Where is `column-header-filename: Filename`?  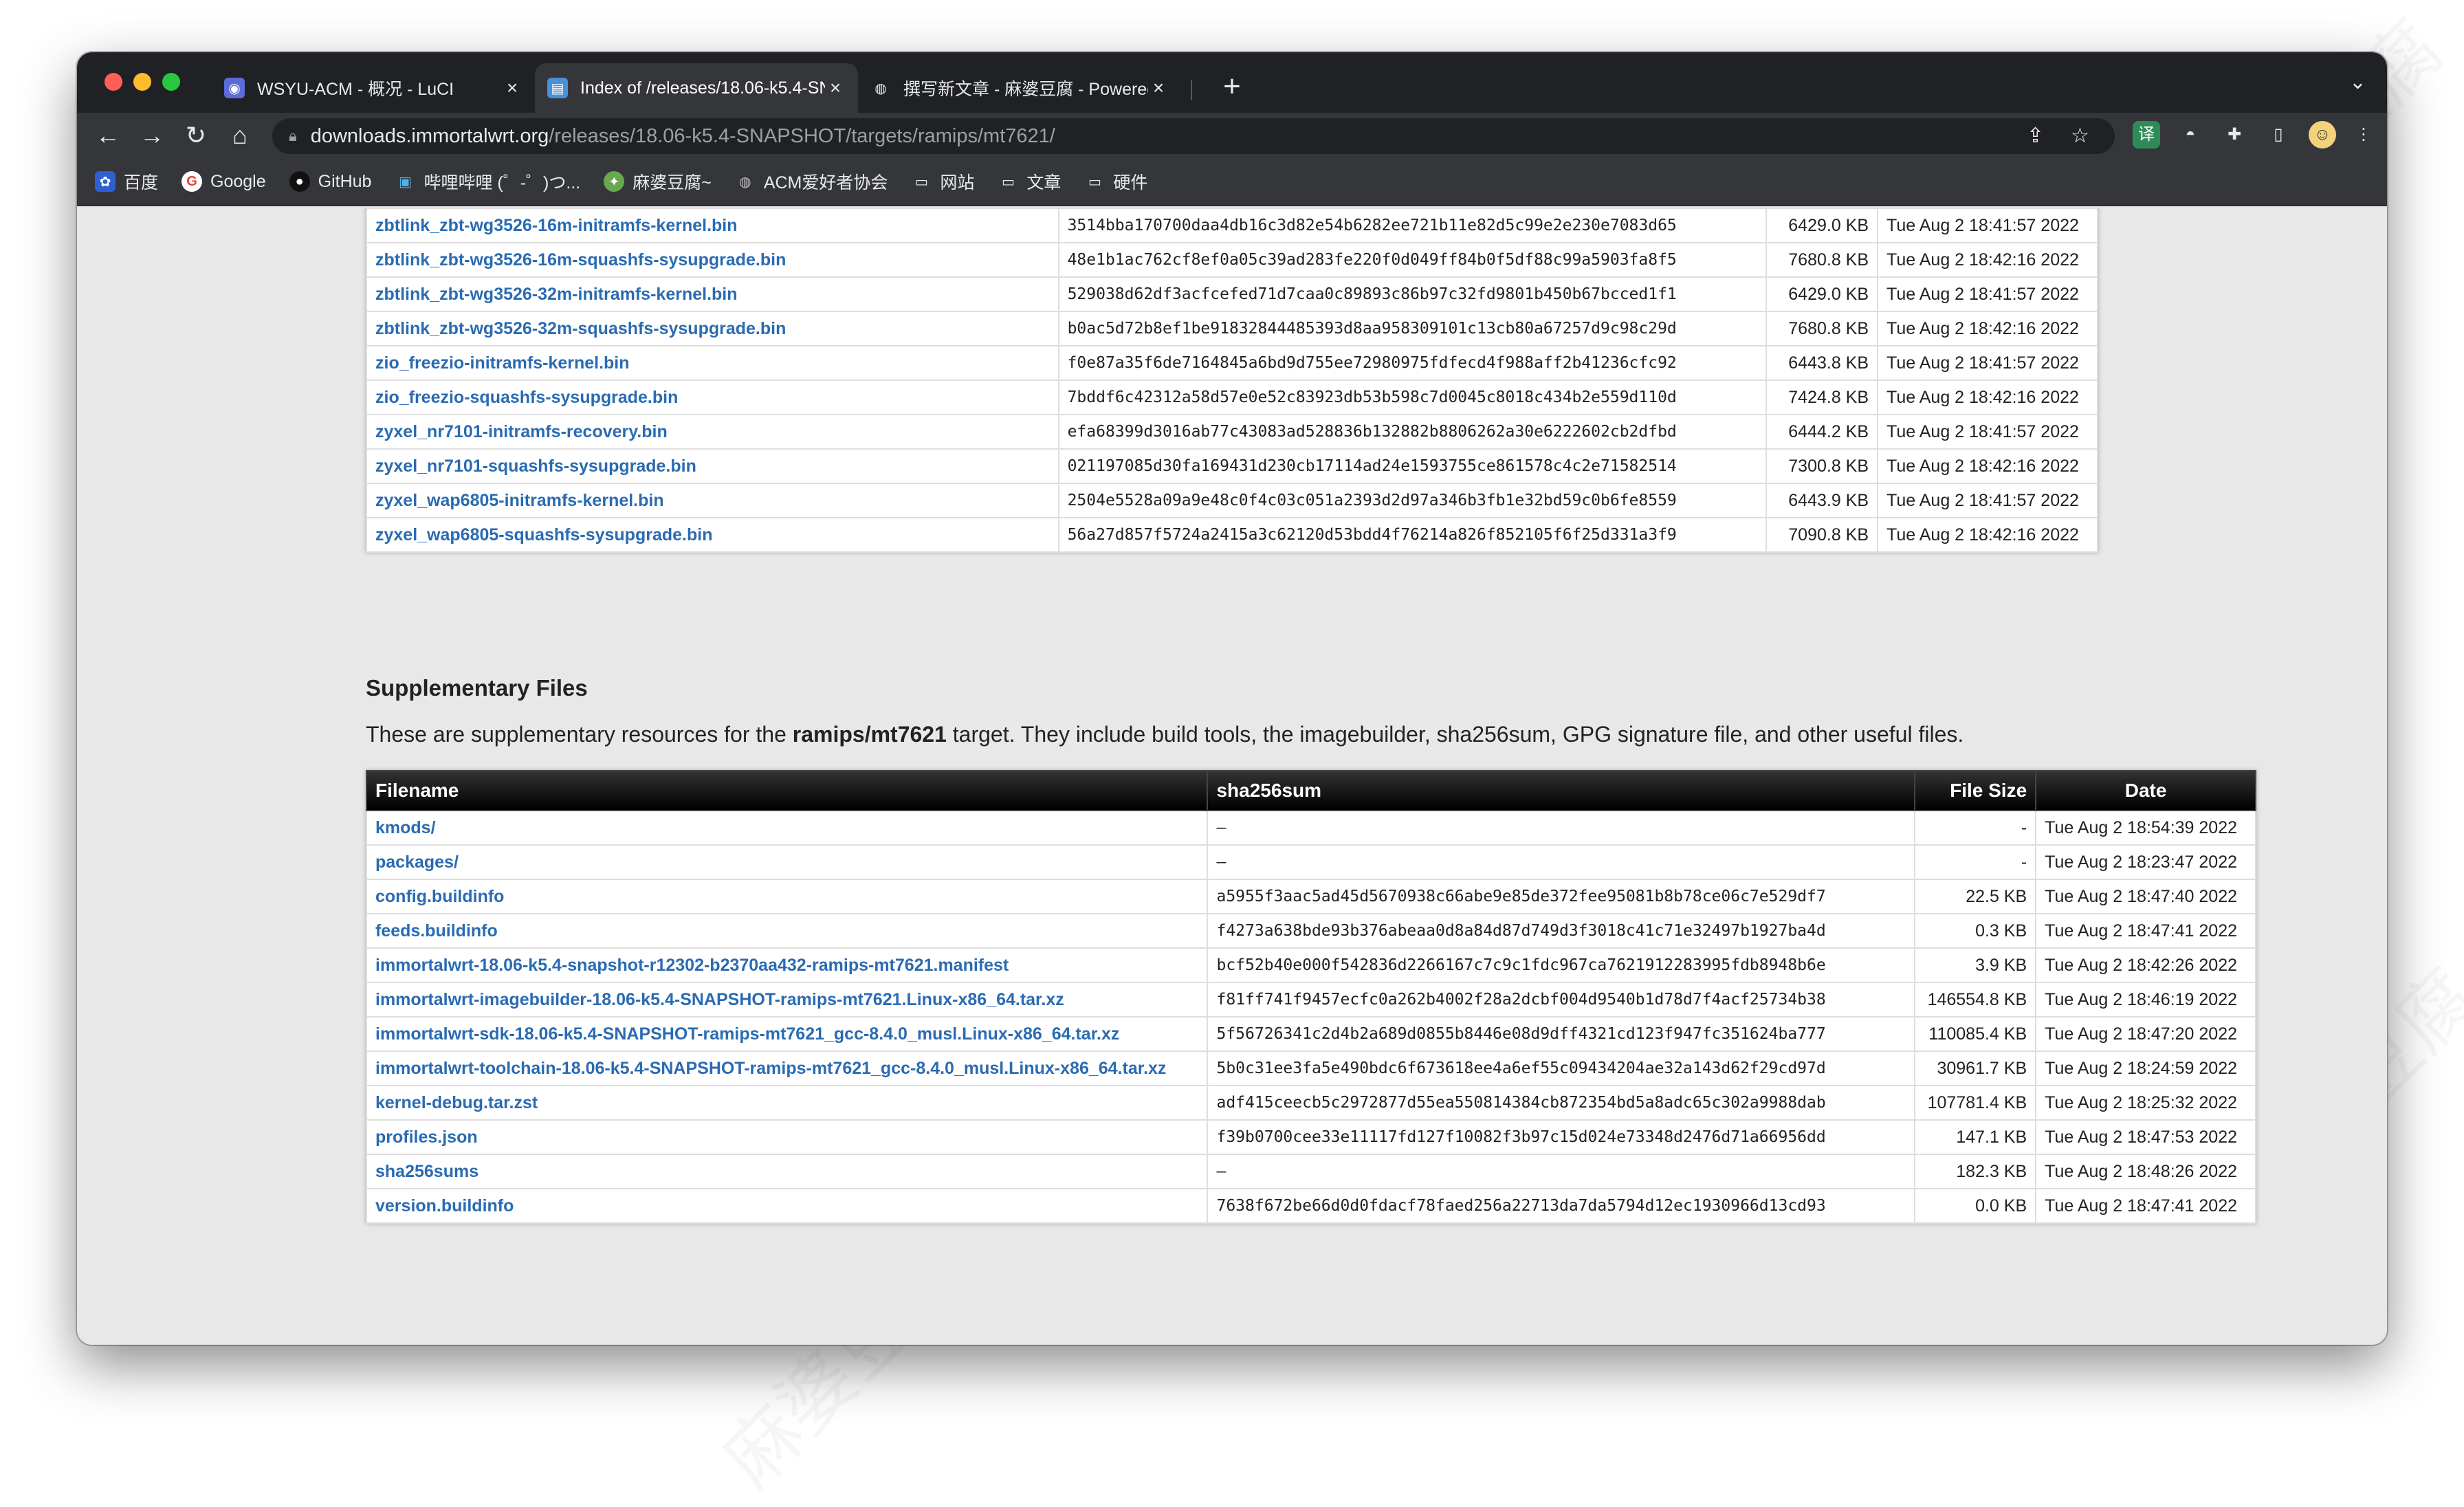
column-header-filename: Filename is located at coordinates (787, 790).